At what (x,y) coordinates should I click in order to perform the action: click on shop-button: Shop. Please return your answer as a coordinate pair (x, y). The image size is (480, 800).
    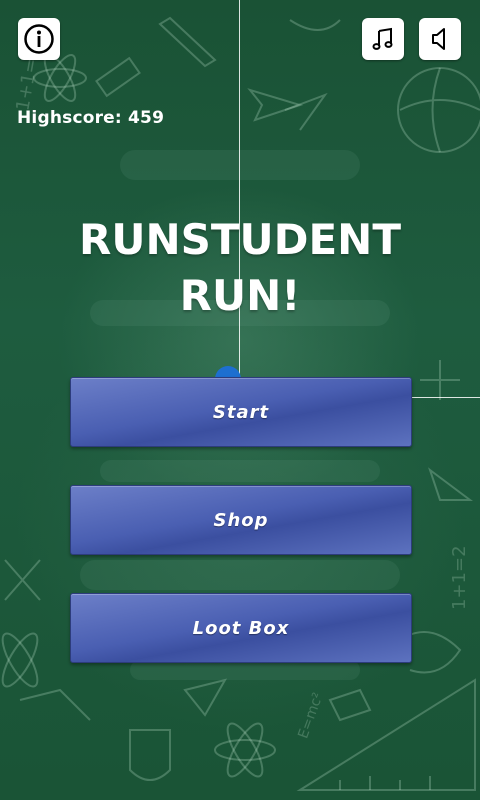
    Looking at the image, I should click on (241, 520).